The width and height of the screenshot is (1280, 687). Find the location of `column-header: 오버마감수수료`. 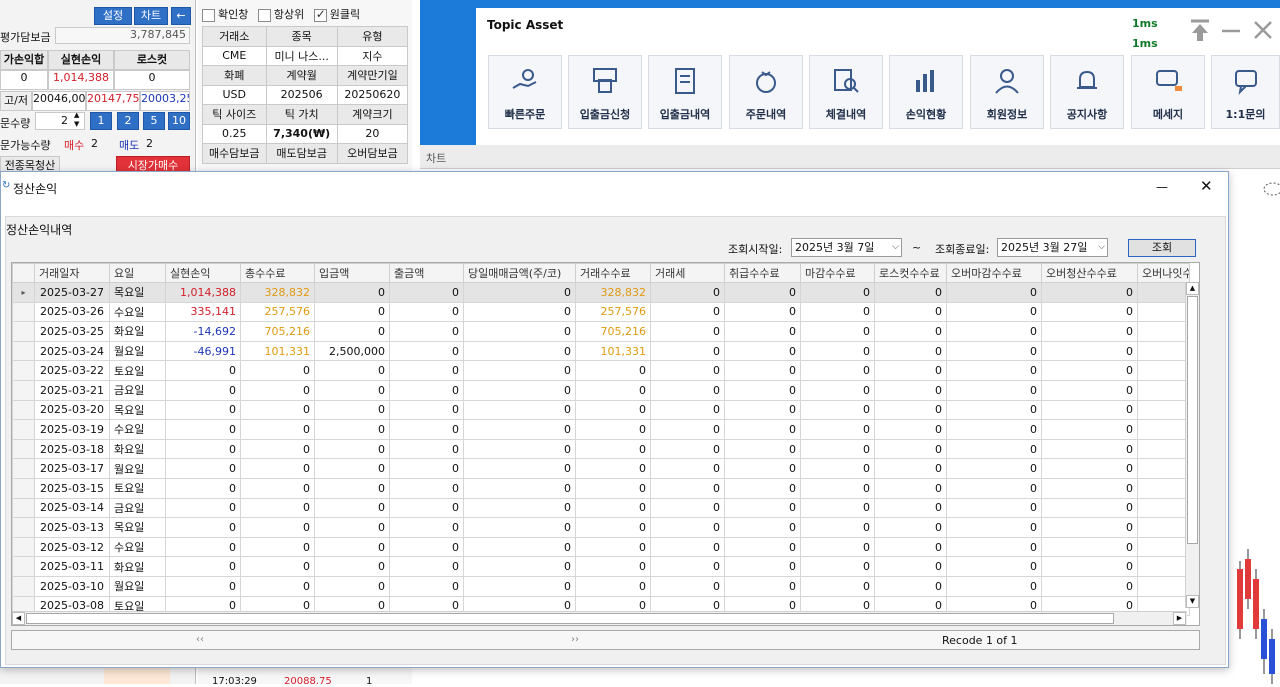

column-header: 오버마감수수료 is located at coordinates (994, 273).